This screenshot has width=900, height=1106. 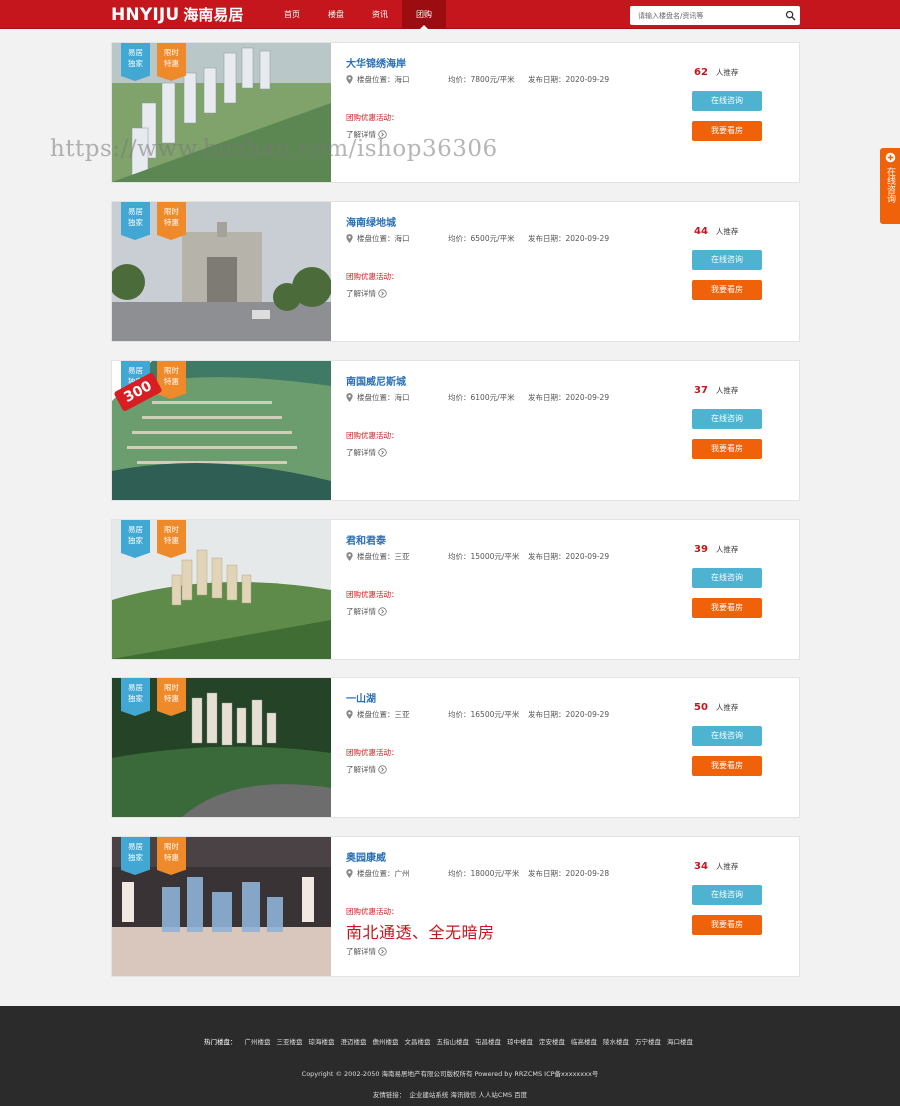 I want to click on footer-city-link: 定安楼盘, so click(x=552, y=1042).